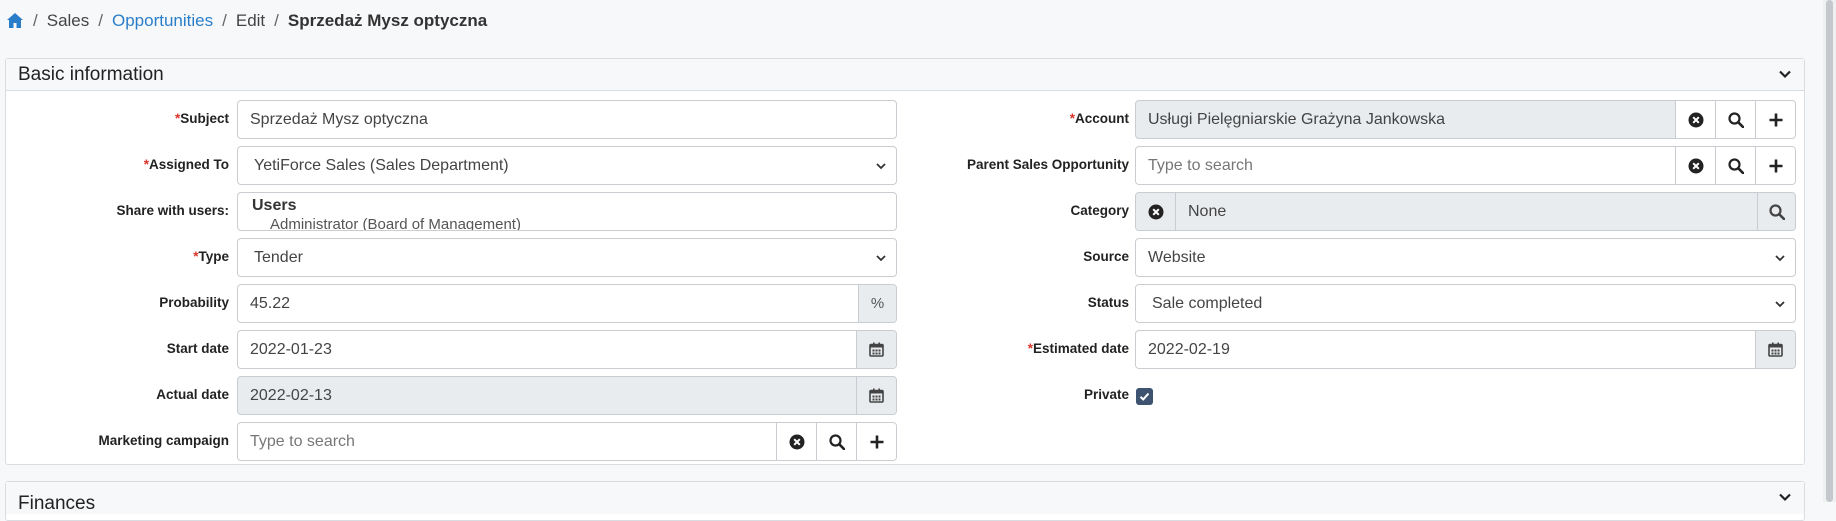  I want to click on status-select: Sale completed, so click(1465, 303).